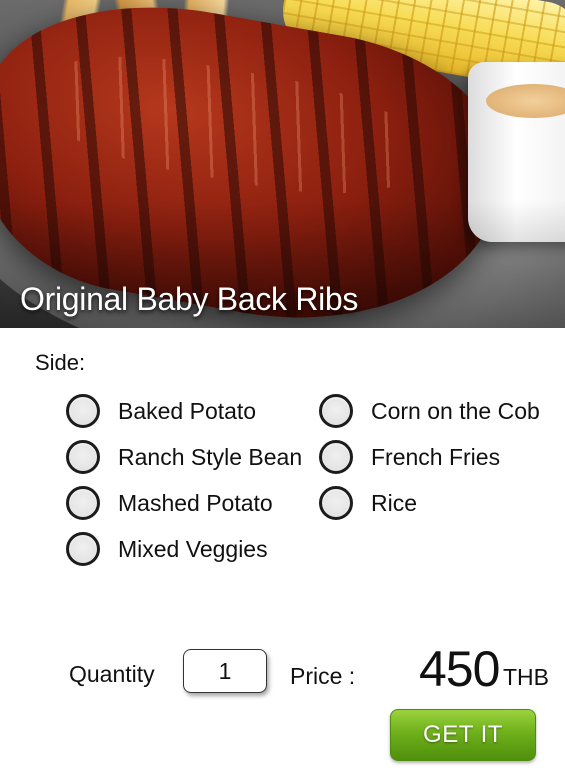 This screenshot has height=782, width=565. Describe the element at coordinates (189, 299) in the screenshot. I see `product-title: Original Baby Back Ribs` at that location.